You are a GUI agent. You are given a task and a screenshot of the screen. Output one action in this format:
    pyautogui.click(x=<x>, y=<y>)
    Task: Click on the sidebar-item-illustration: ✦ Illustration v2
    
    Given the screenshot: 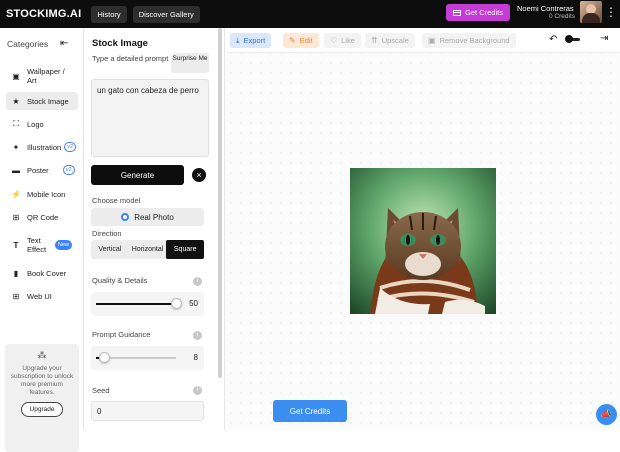 What is the action you would take?
    pyautogui.click(x=42, y=147)
    